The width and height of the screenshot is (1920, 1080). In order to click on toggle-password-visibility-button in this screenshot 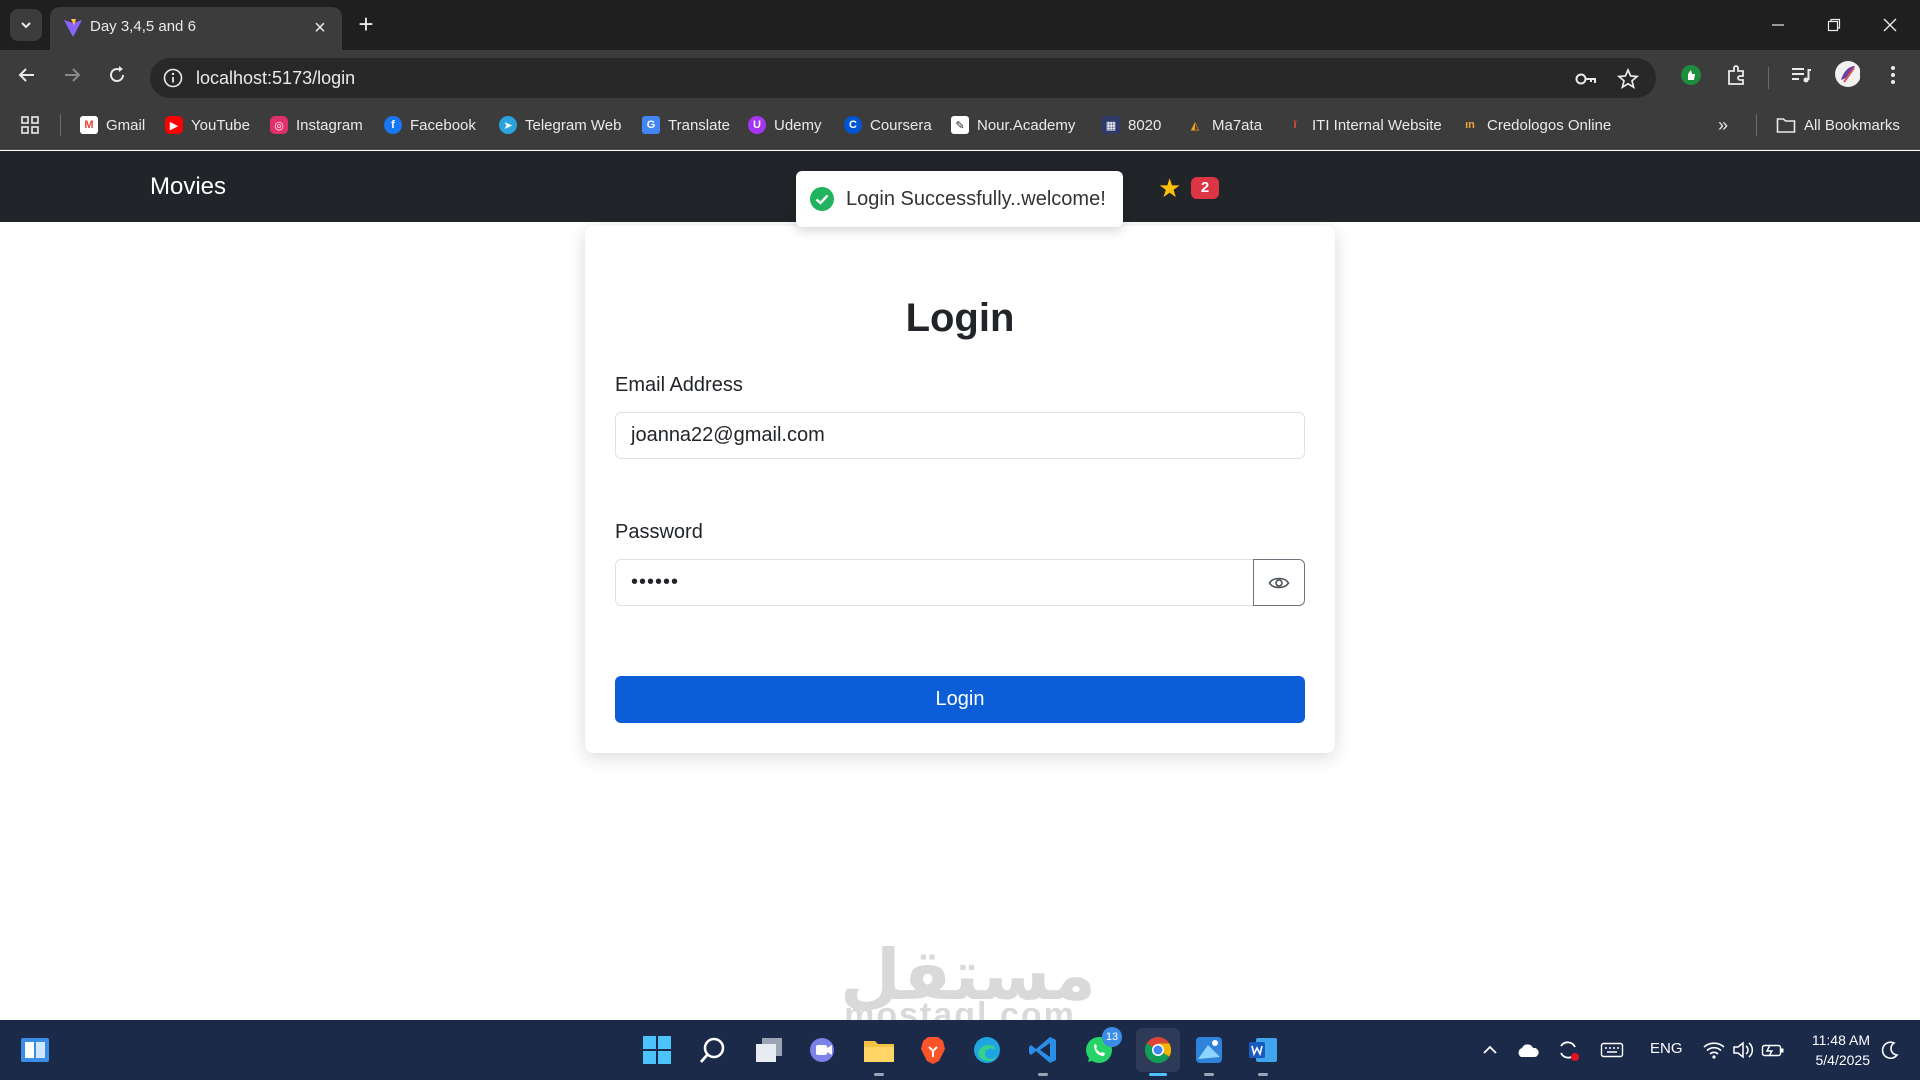, I will do `click(1279, 582)`.